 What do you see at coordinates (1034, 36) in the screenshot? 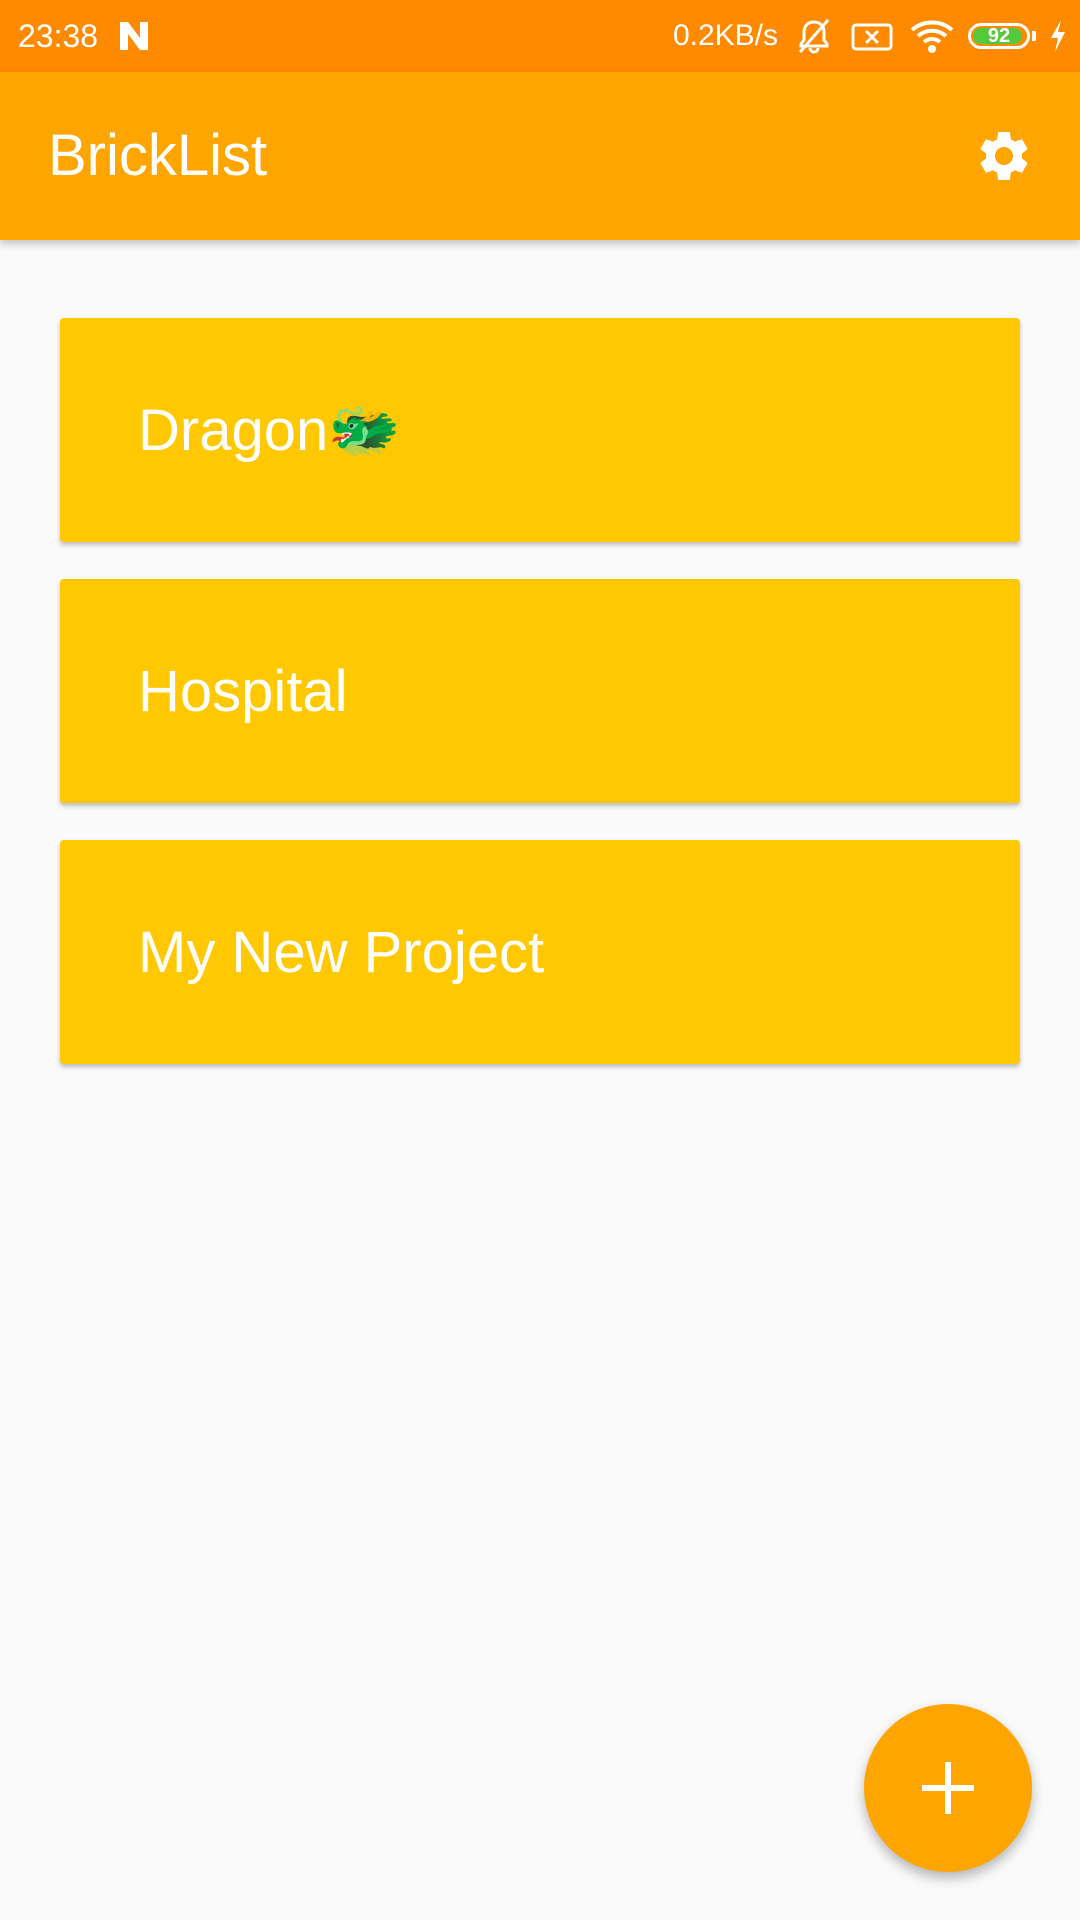
I see `battery-nub` at bounding box center [1034, 36].